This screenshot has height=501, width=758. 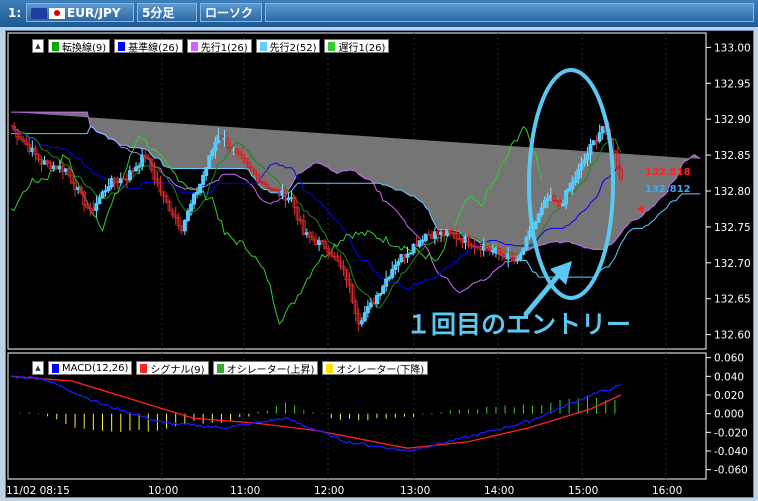 I want to click on legend-tenkan: 転換線(9), so click(x=79, y=46).